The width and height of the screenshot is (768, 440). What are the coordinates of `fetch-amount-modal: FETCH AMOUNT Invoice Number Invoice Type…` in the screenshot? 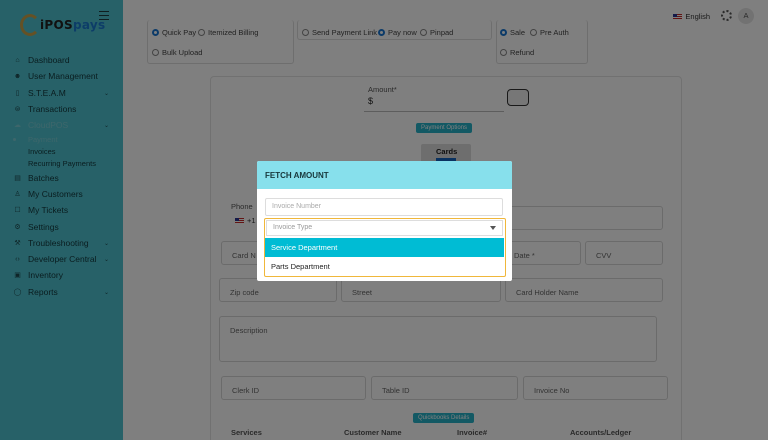 It's located at (384, 221).